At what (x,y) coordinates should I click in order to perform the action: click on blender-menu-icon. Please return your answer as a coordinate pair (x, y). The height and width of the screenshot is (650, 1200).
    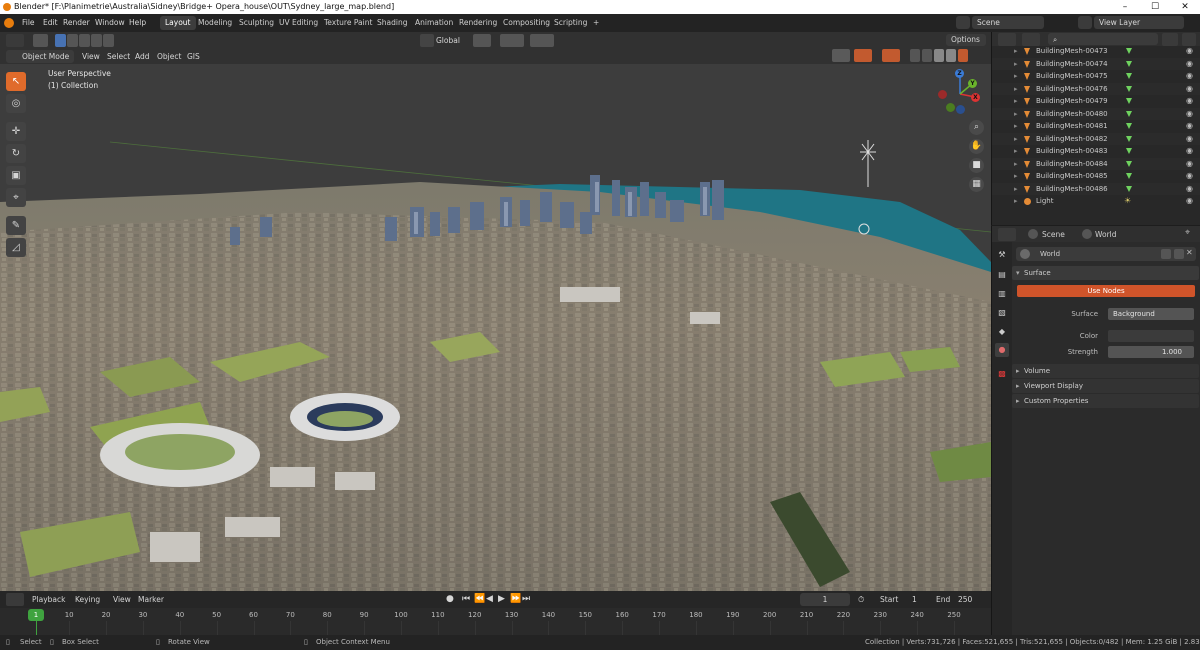
    Looking at the image, I should click on (9, 23).